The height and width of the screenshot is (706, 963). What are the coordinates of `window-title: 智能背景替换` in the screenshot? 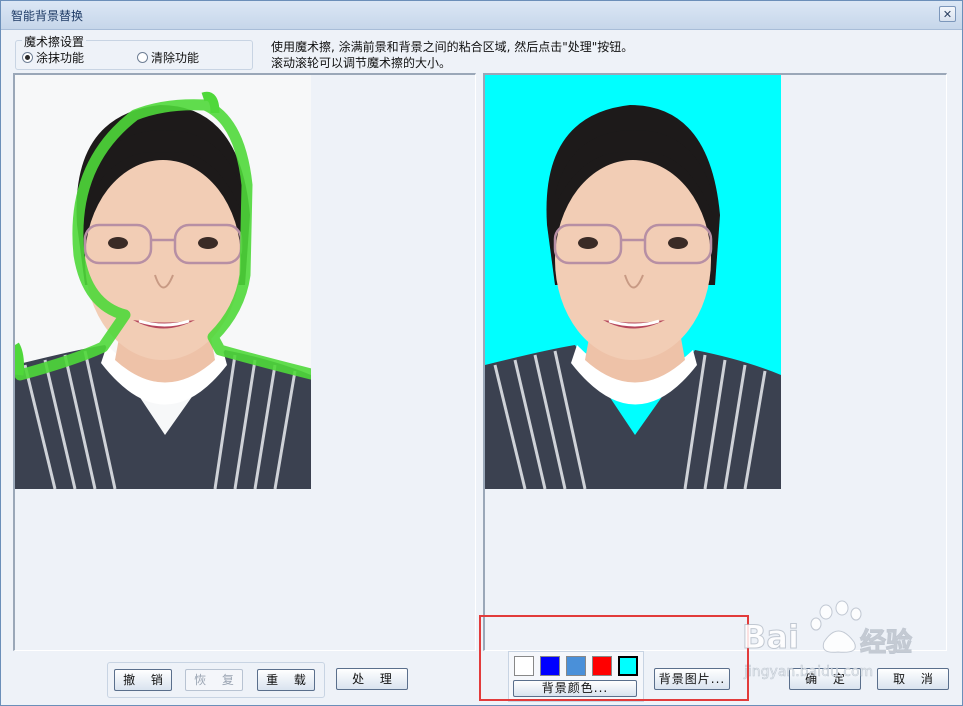 It's located at (47, 16).